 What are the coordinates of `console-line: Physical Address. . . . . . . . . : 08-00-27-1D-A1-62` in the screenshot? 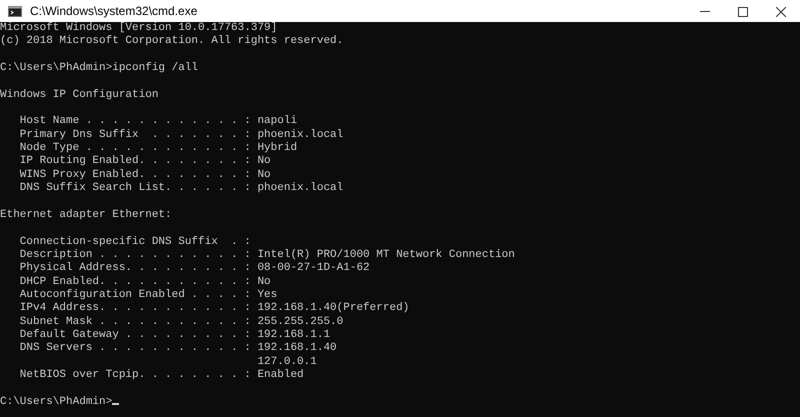 It's located at (194, 269).